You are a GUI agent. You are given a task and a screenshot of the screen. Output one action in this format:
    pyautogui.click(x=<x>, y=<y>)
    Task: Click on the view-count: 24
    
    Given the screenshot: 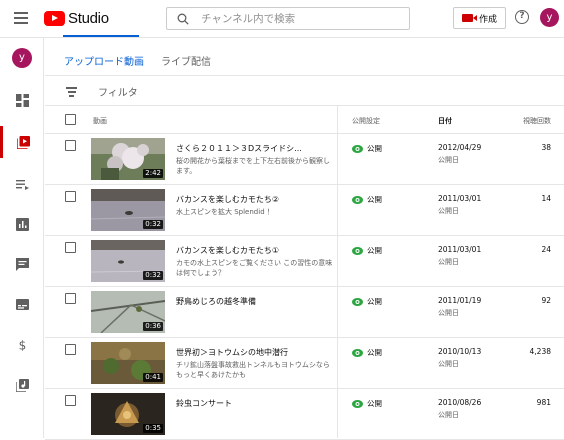 What is the action you would take?
    pyautogui.click(x=546, y=249)
    